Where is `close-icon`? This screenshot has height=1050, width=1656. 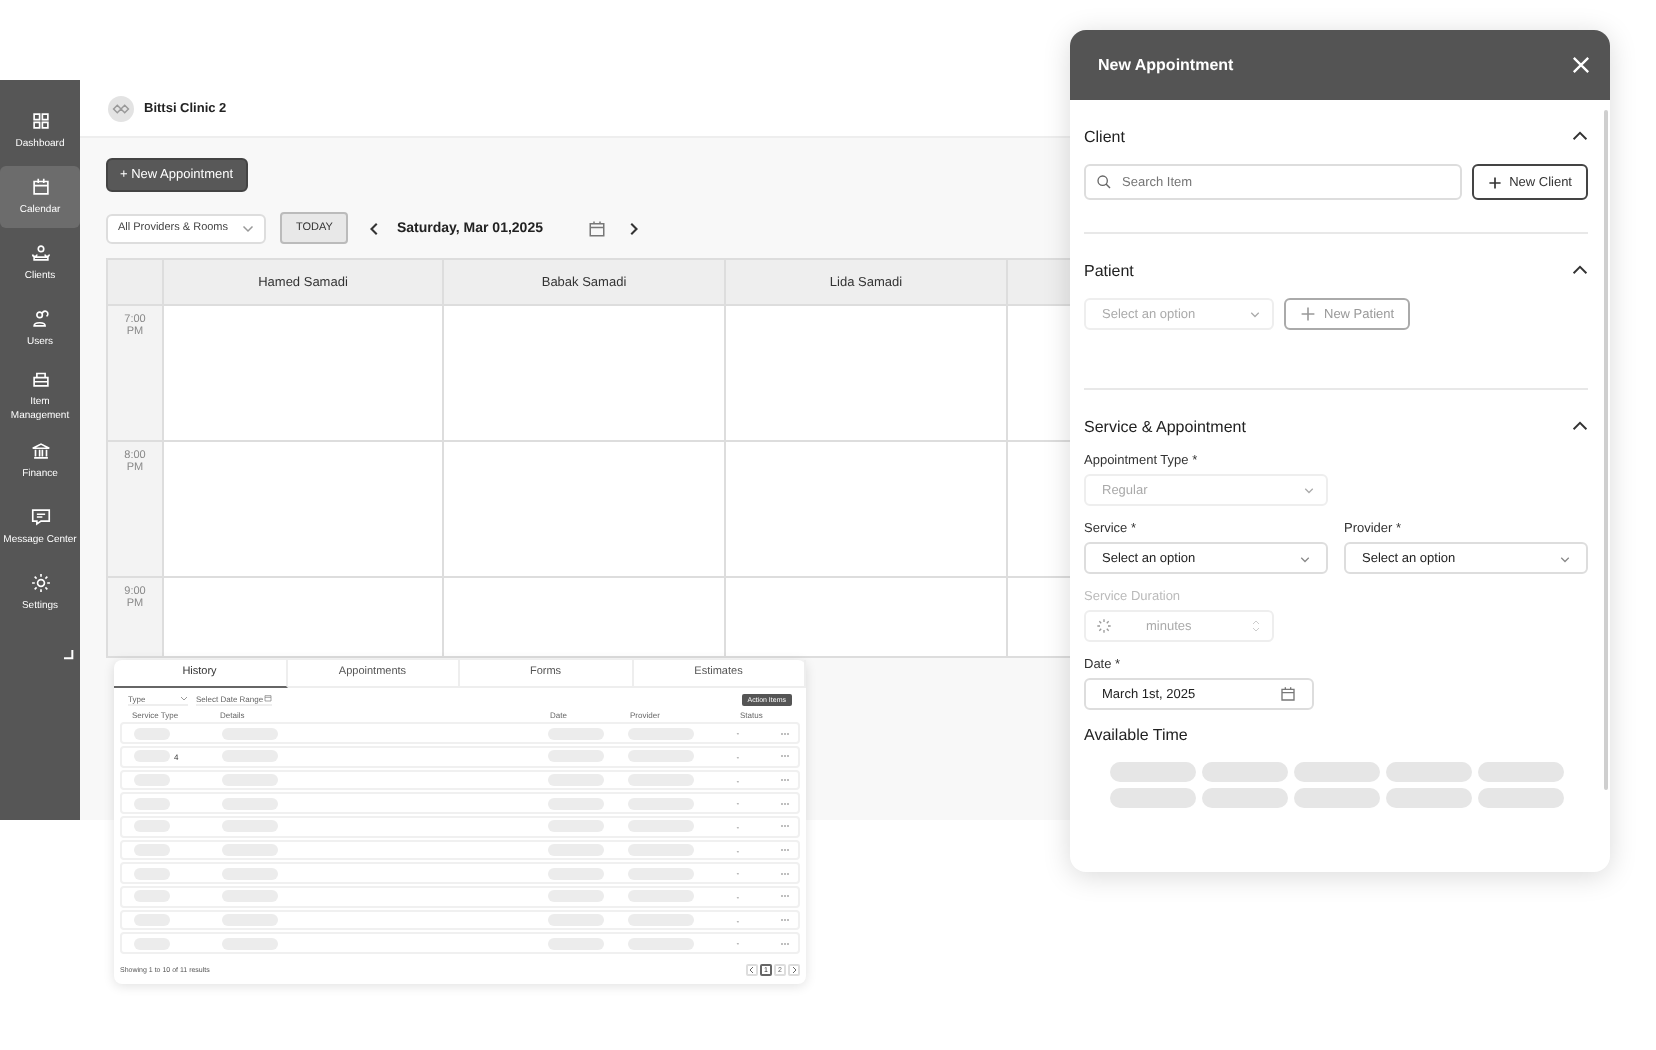
close-icon is located at coordinates (1581, 65).